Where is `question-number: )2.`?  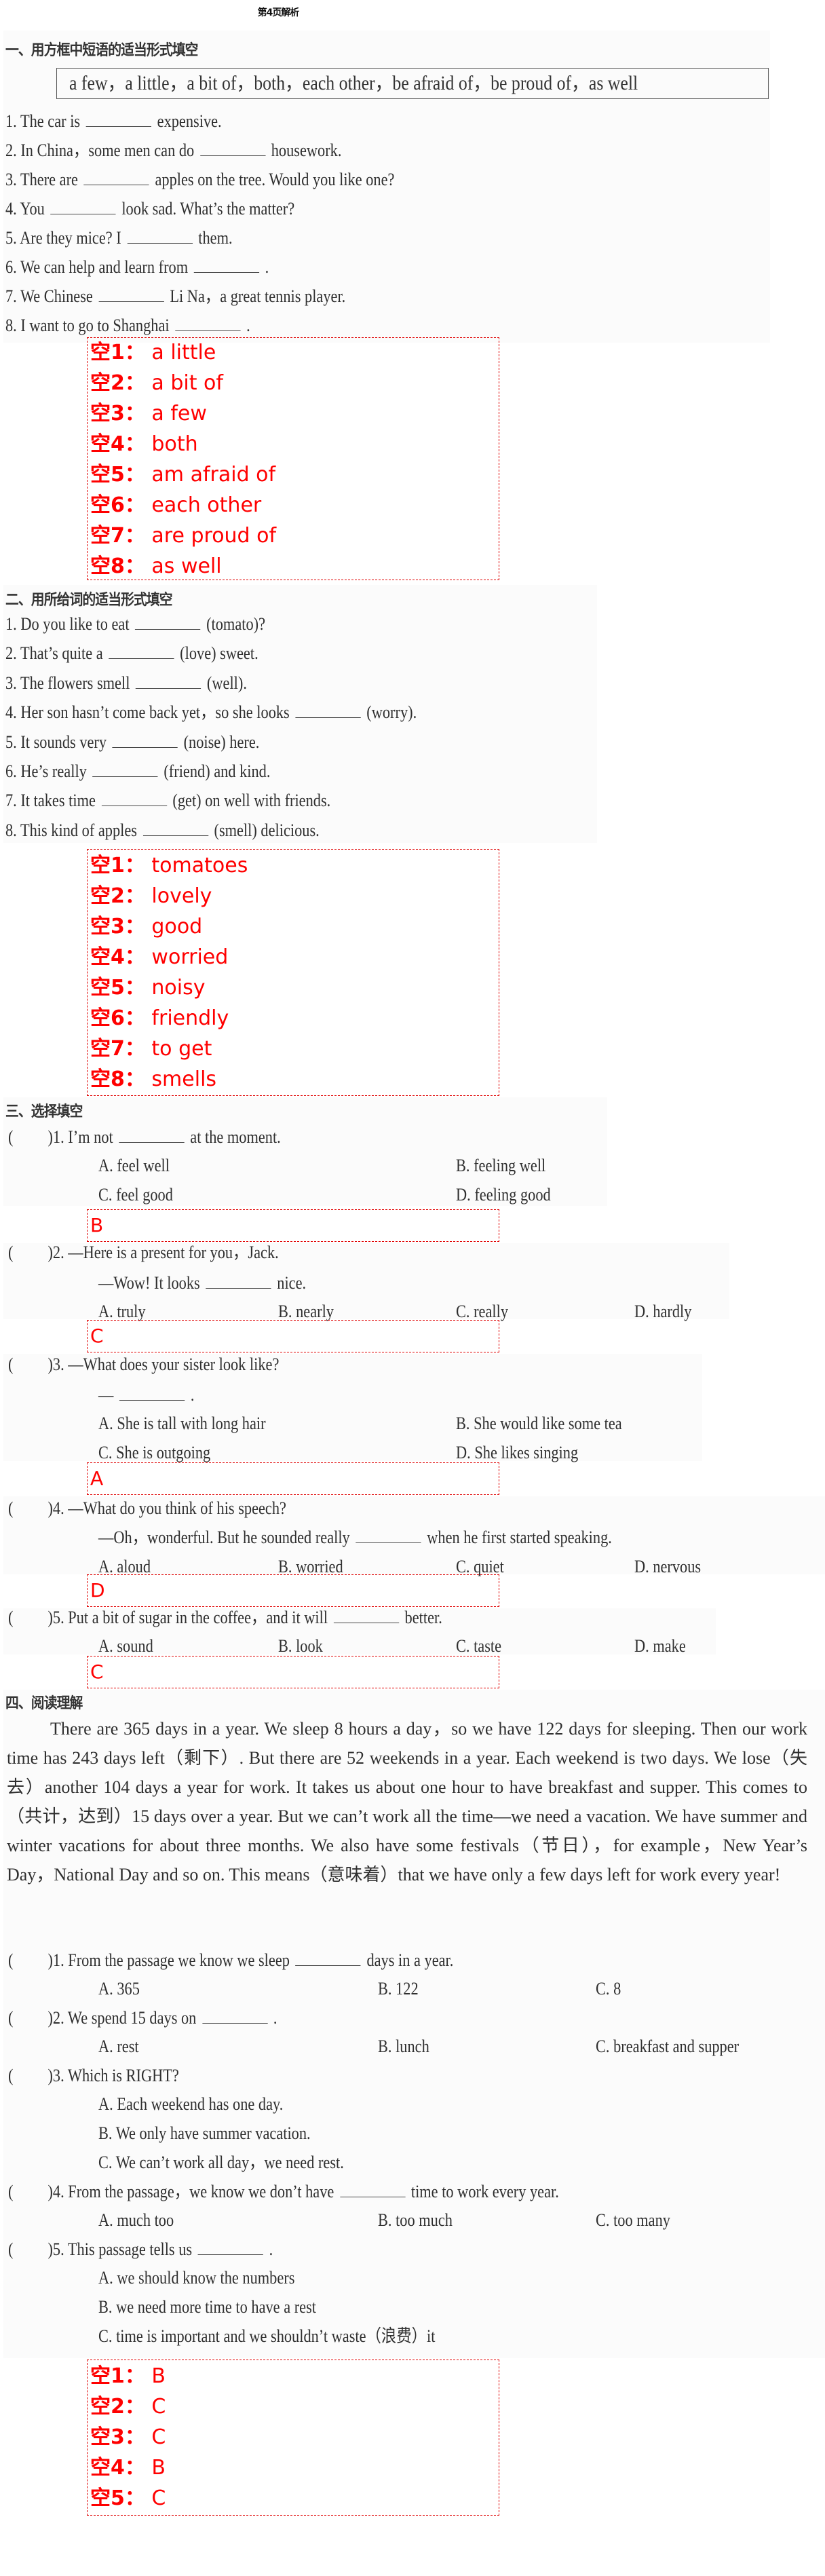 question-number: )2. is located at coordinates (55, 1252).